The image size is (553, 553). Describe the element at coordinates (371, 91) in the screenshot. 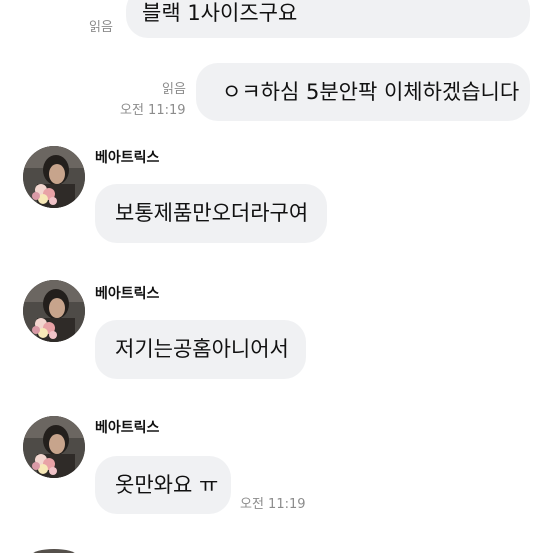

I see `message-text: ㅇㅋ하심 5분안팍 이체하겠습니다` at that location.